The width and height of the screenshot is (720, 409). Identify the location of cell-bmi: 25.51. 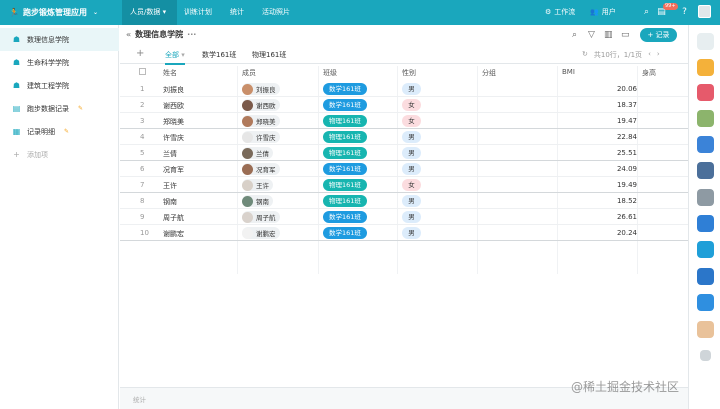
(618, 153).